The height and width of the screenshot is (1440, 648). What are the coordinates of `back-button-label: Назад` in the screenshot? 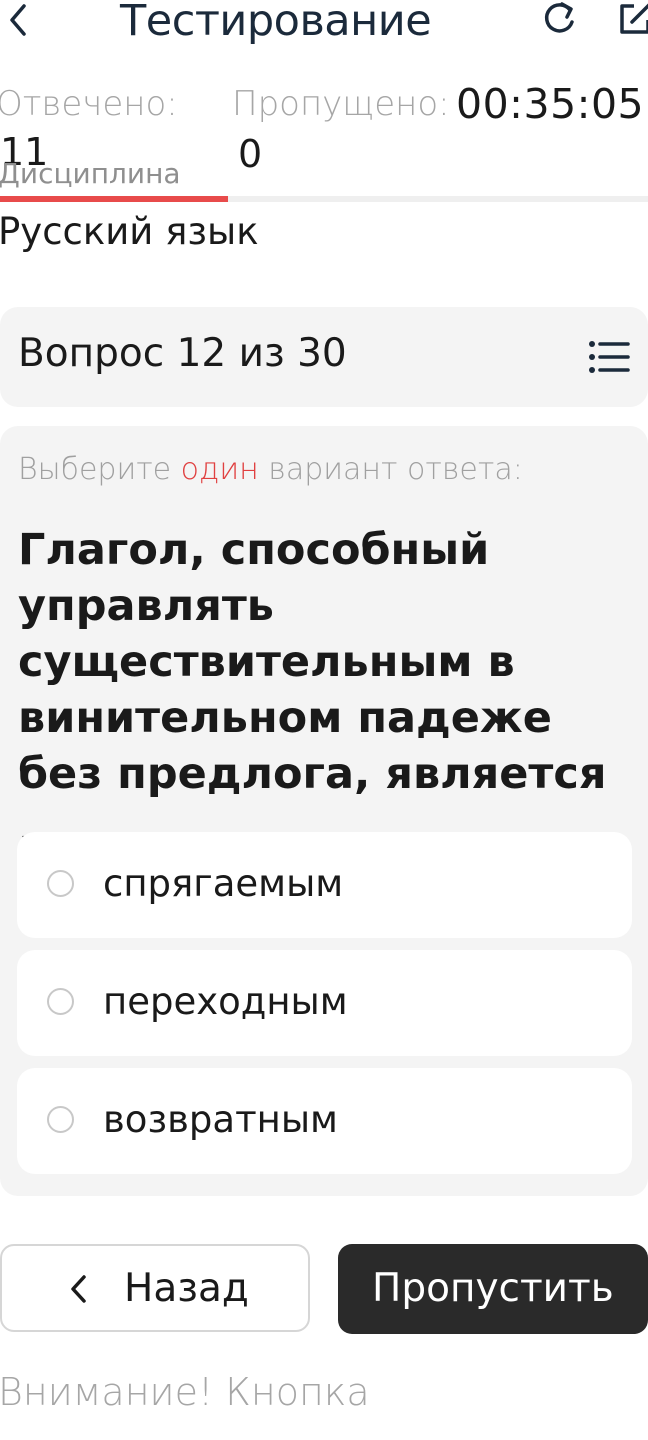 It's located at (186, 1288).